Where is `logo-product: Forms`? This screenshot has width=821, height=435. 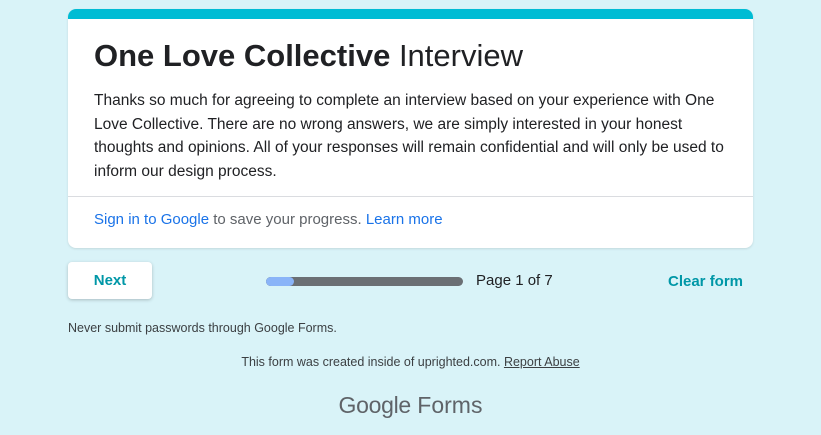
logo-product: Forms is located at coordinates (446, 405).